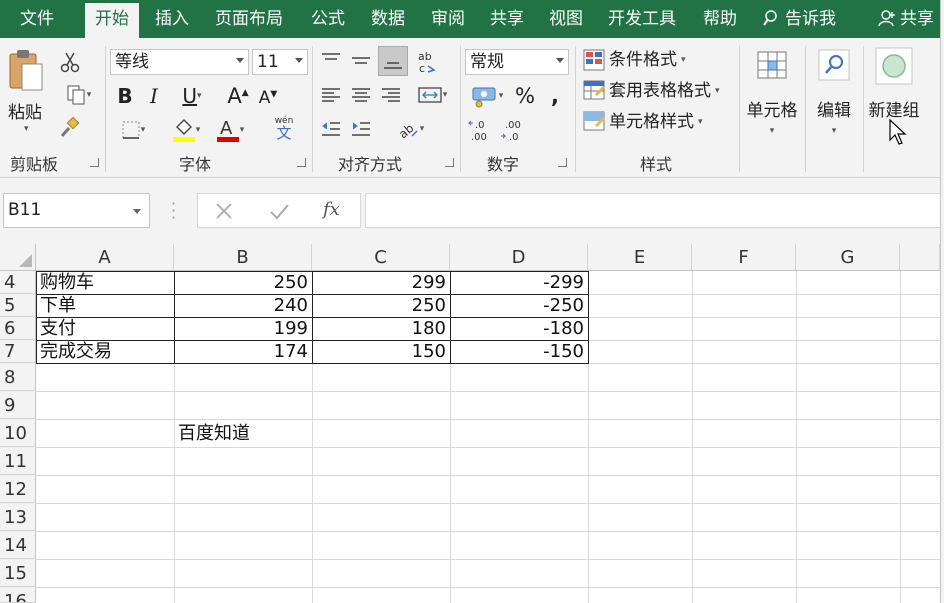 This screenshot has width=944, height=603. Describe the element at coordinates (105, 328) in the screenshot. I see `cell-a6: 支付` at that location.